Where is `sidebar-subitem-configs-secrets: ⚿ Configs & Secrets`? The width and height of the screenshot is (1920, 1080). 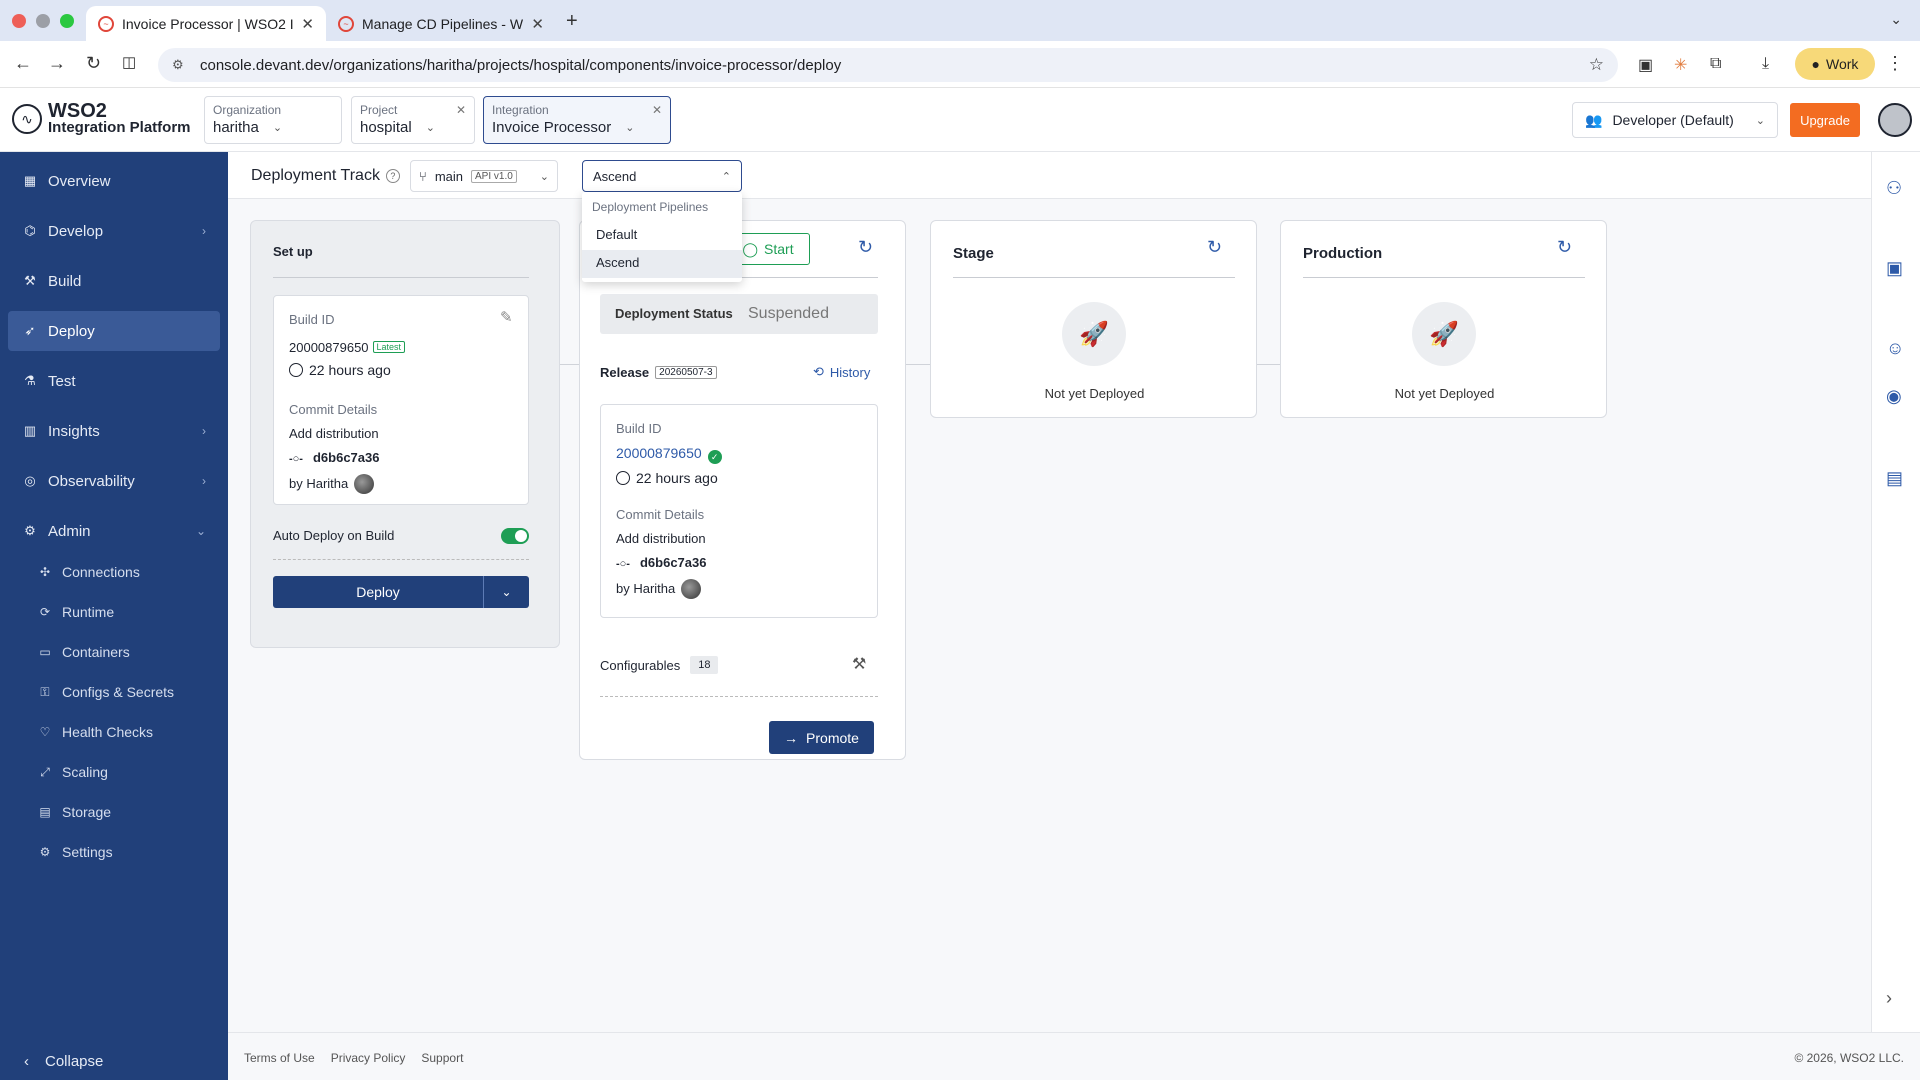 sidebar-subitem-configs-secrets: ⚿ Configs & Secrets is located at coordinates (106, 692).